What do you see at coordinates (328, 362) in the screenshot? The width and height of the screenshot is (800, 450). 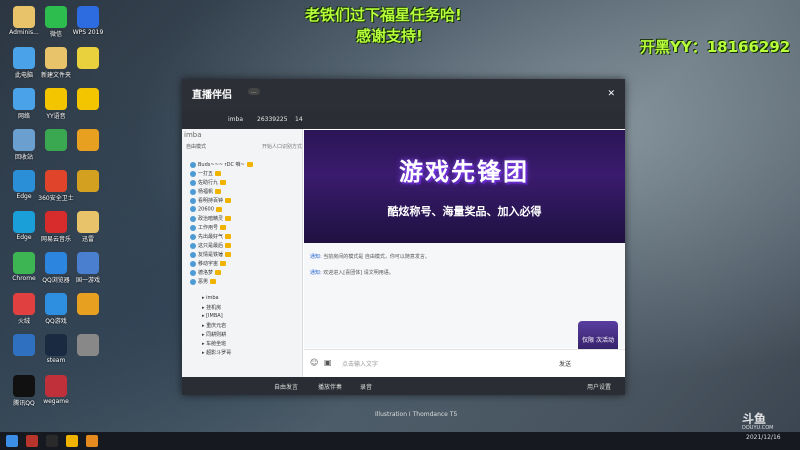 I see `image-icon: ▣` at bounding box center [328, 362].